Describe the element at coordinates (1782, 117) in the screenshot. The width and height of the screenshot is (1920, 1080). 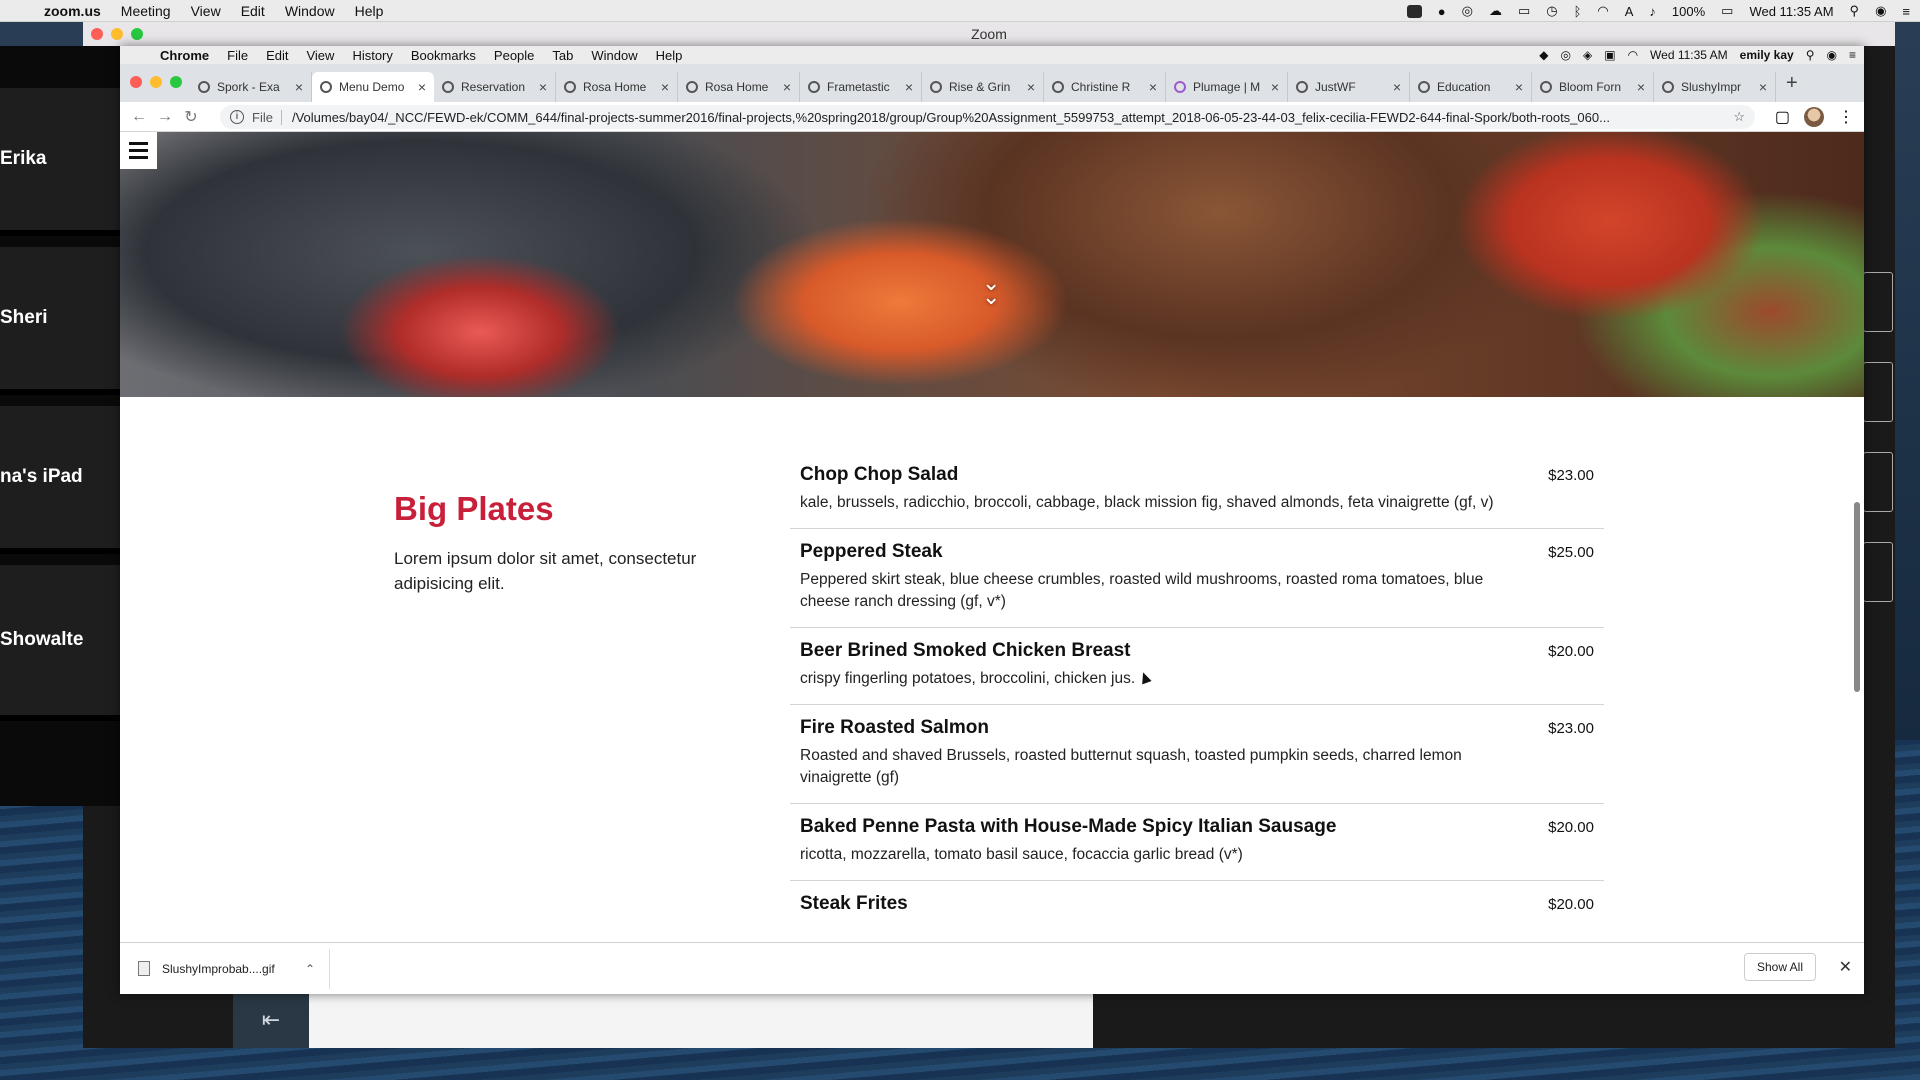
I see `extension-icon: ▢` at that location.